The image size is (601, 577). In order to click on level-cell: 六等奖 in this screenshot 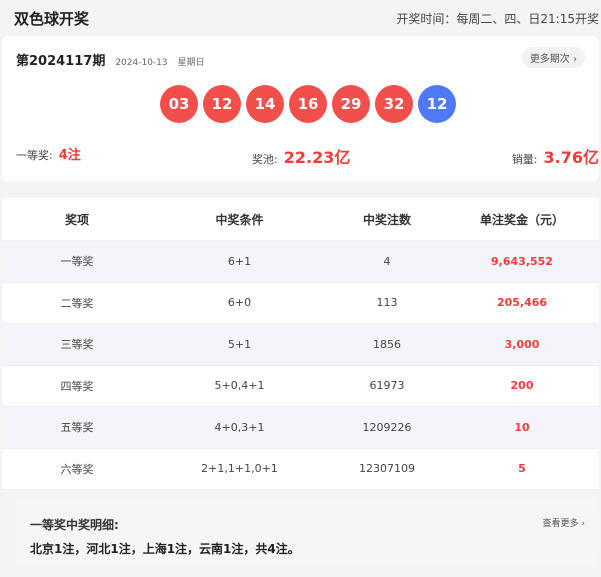, I will do `click(77, 469)`.